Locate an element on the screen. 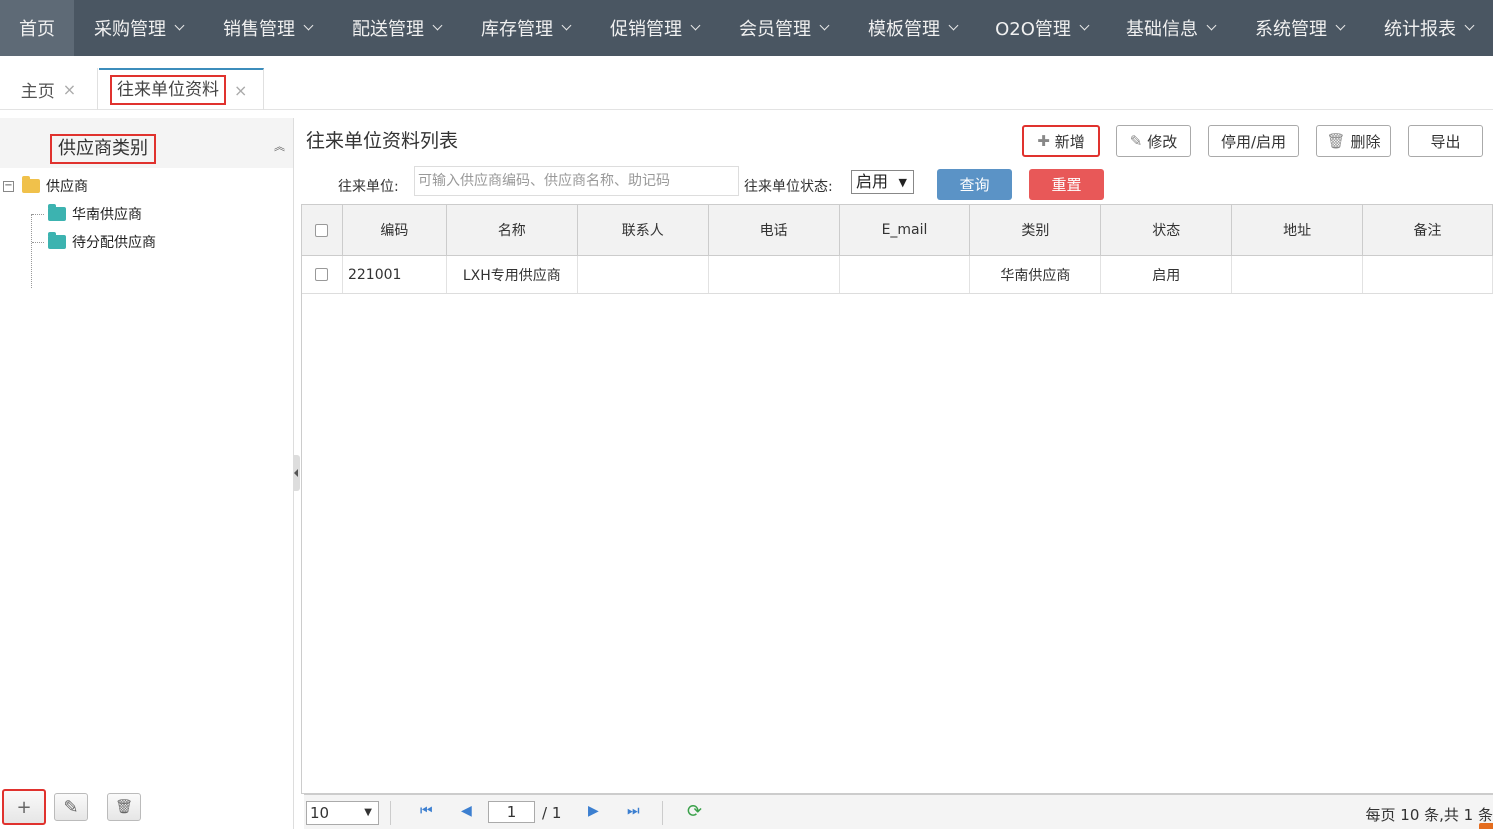 This screenshot has width=1493, height=829. status-select: 启用 ▼ is located at coordinates (882, 182).